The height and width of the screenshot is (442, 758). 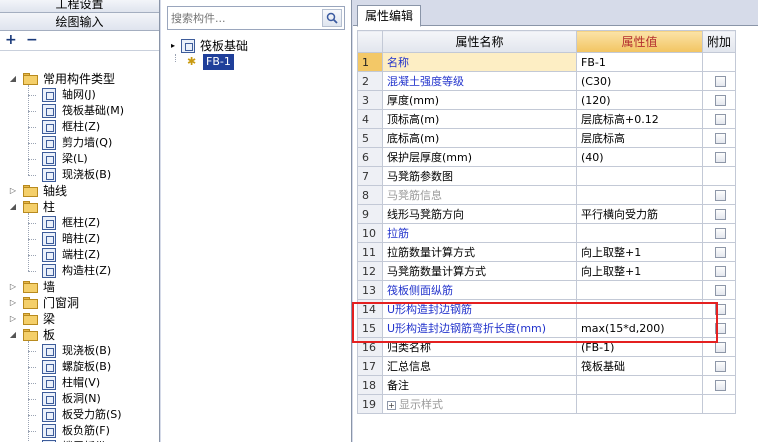 What do you see at coordinates (547, 404) in the screenshot?
I see `property-row: 19 + 显示样式` at bounding box center [547, 404].